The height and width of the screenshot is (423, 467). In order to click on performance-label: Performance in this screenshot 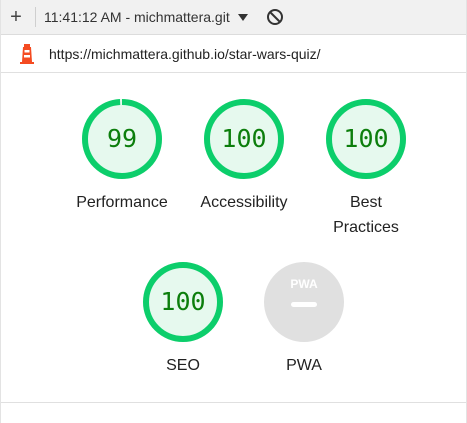, I will do `click(122, 202)`.